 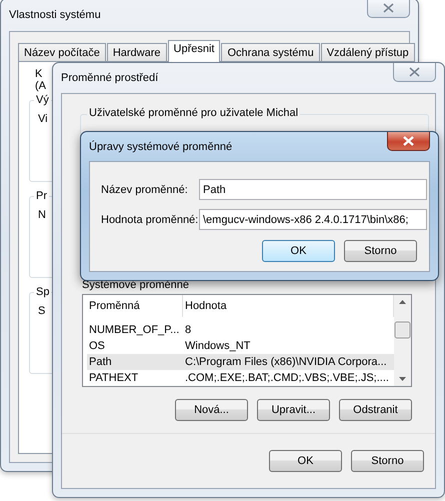 What do you see at coordinates (136, 285) in the screenshot?
I see `section-label: Systémové proměnné` at bounding box center [136, 285].